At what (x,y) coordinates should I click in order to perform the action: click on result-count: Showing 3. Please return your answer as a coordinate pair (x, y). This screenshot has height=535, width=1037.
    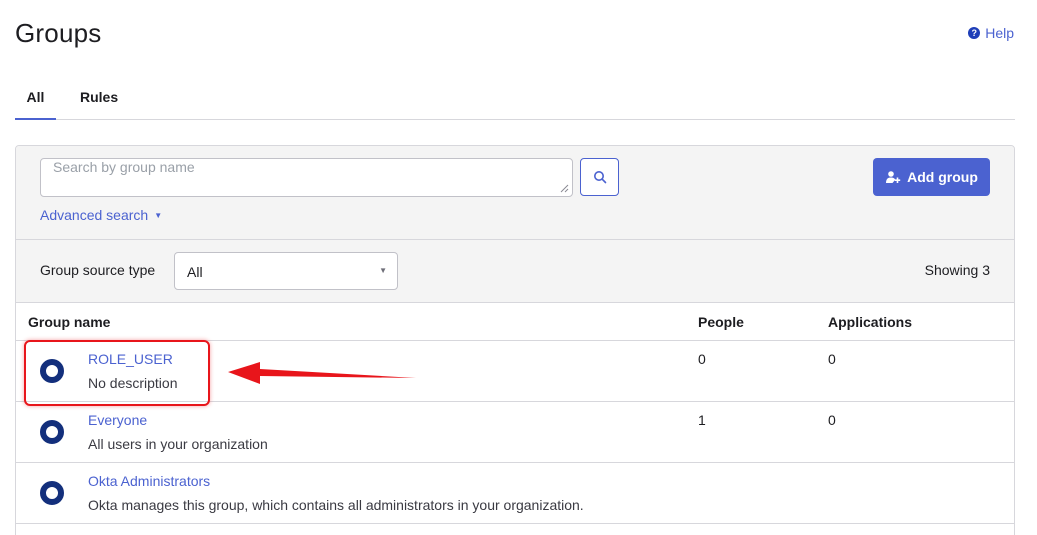
    Looking at the image, I should click on (957, 270).